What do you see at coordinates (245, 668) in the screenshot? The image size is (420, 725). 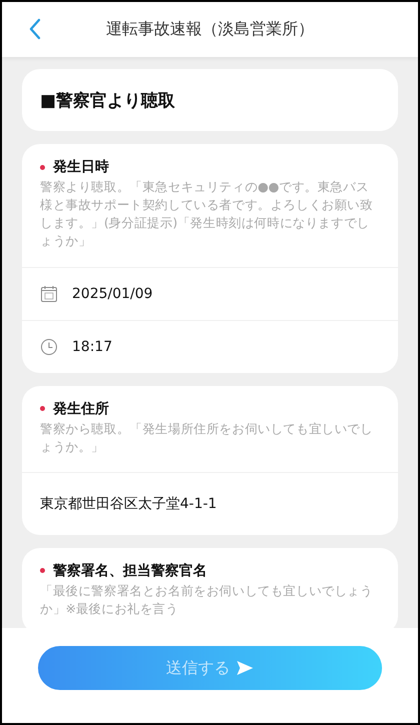 I see `send-icon` at bounding box center [245, 668].